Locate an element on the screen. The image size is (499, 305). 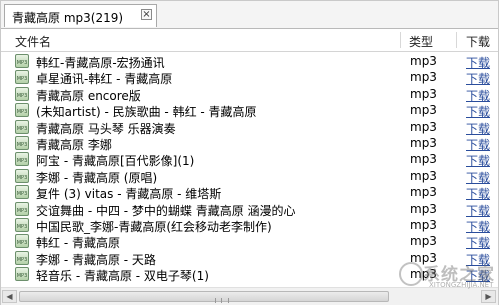
watermark-logo-icon is located at coordinates (411, 274).